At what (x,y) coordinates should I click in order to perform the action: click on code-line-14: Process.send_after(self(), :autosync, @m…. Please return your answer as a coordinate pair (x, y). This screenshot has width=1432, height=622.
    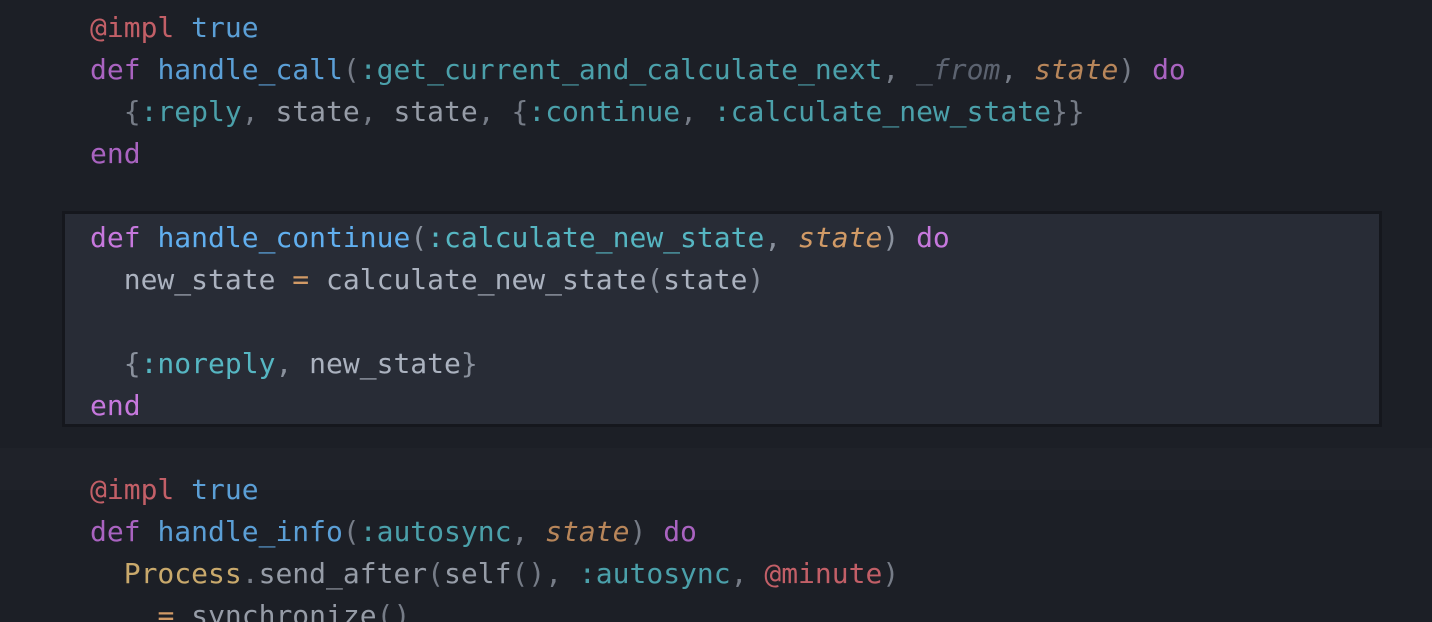
    Looking at the image, I should click on (495, 574).